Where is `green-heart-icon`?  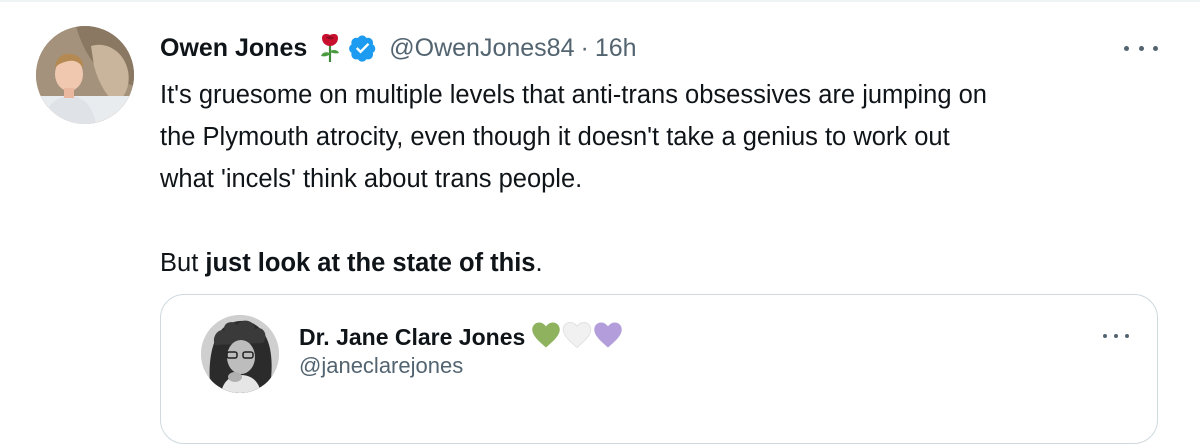
green-heart-icon is located at coordinates (546, 337).